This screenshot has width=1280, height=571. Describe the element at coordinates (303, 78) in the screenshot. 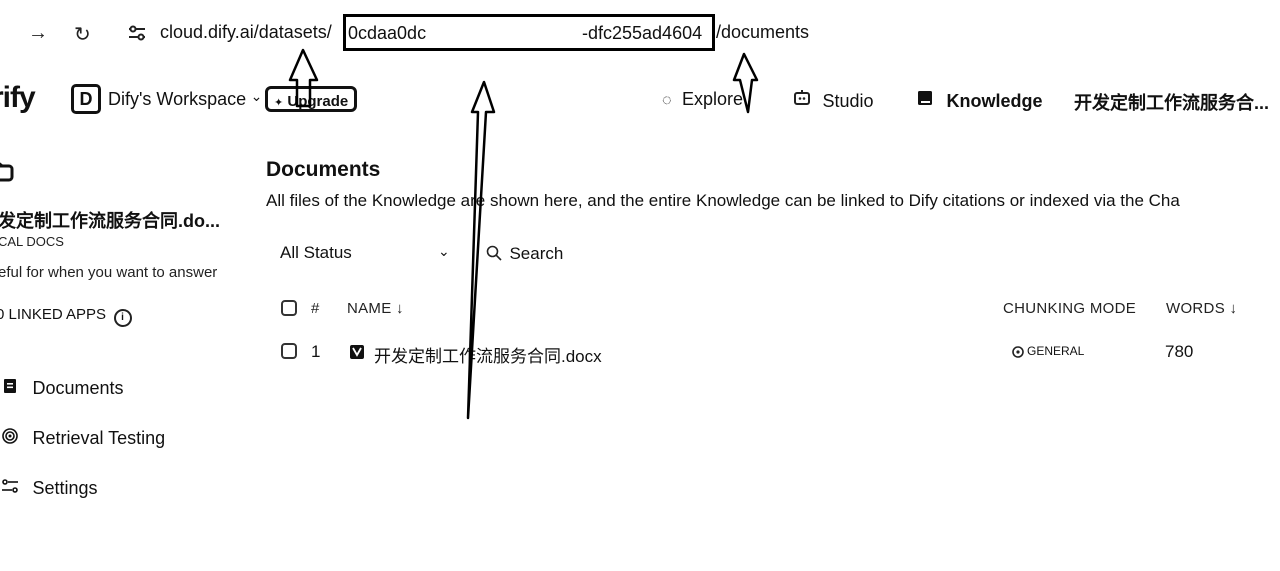

I see `annotation-arrow-left` at that location.